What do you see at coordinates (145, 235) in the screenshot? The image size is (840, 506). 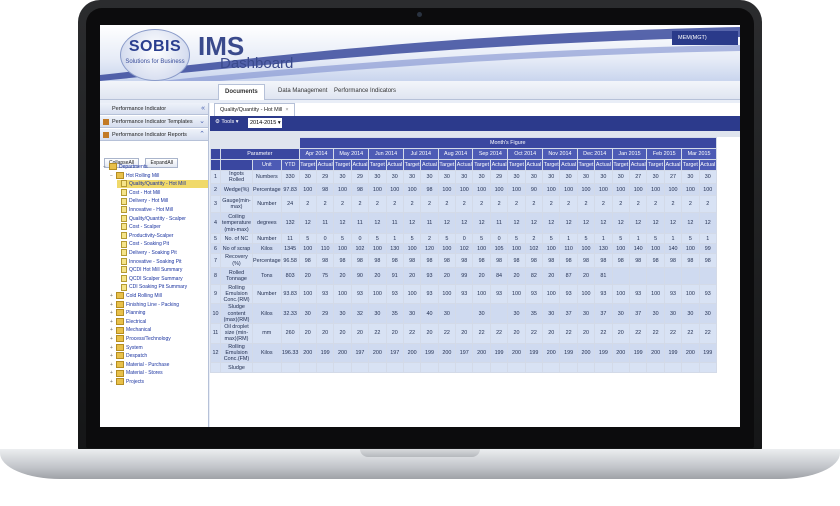 I see `tree-item: Productivity-Scalper` at bounding box center [145, 235].